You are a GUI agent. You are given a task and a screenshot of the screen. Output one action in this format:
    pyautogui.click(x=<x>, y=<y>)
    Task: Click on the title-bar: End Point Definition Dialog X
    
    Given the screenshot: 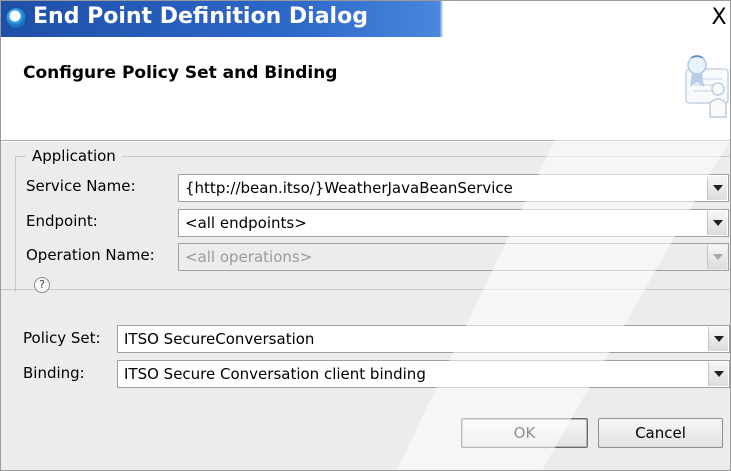 What is the action you would take?
    pyautogui.click(x=365, y=19)
    